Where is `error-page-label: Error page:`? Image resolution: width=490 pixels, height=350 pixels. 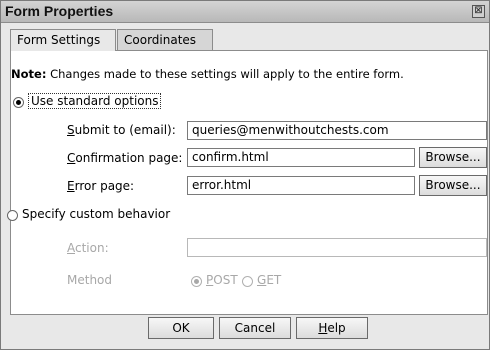 error-page-label: Error page: is located at coordinates (101, 186).